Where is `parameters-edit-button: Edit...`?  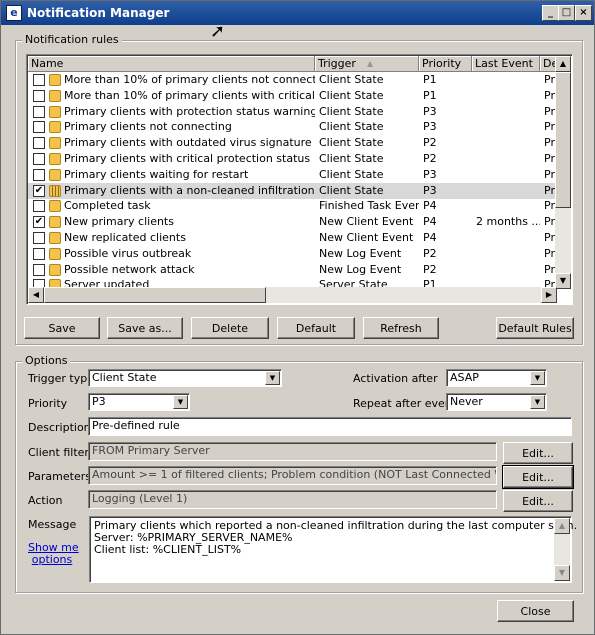
parameters-edit-button: Edit... is located at coordinates (538, 477).